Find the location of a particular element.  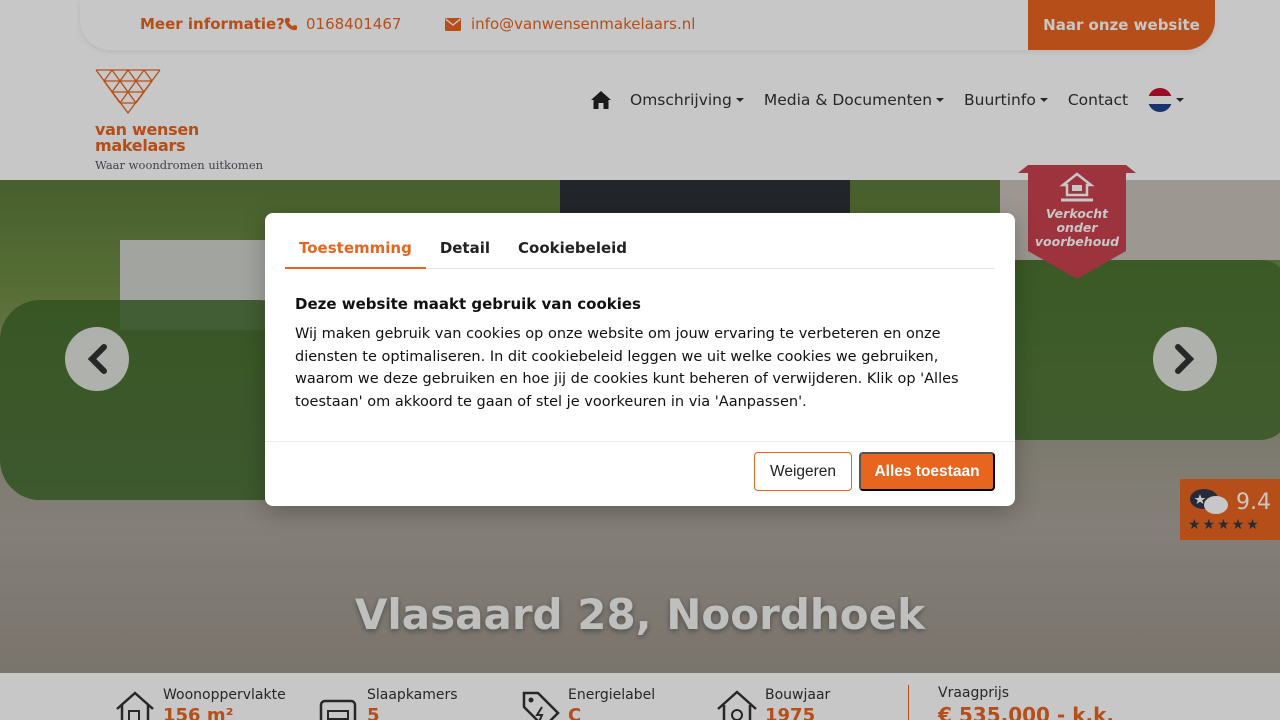

accept-all-button: Alles toestaan is located at coordinates (927, 471).